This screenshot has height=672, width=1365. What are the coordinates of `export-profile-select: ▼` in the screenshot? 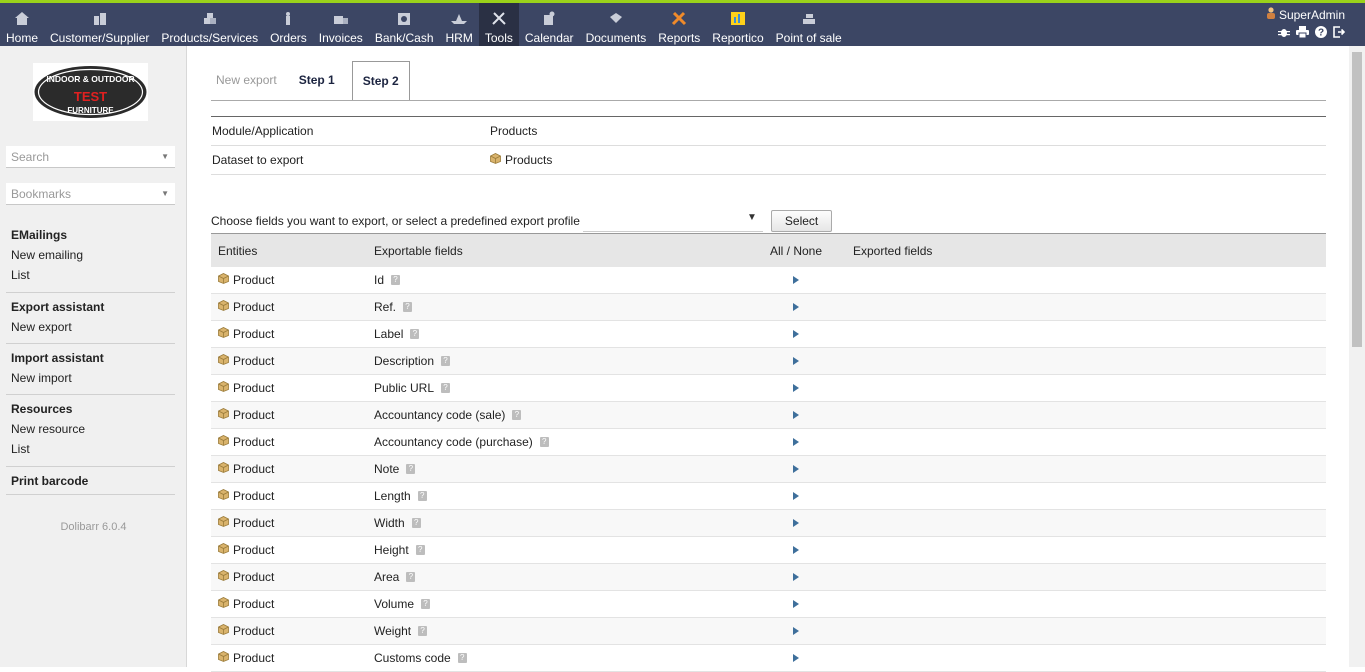 It's located at (672, 220).